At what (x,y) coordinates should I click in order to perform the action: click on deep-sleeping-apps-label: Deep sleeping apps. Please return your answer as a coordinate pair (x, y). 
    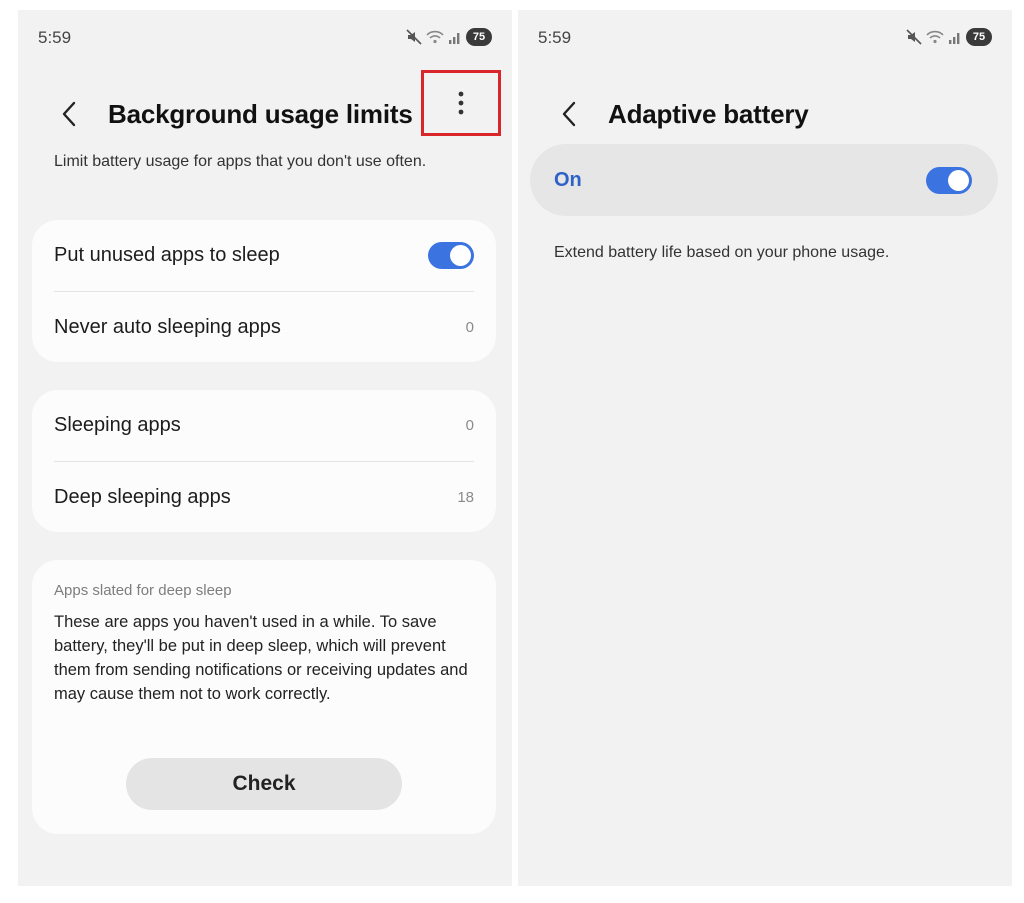
    Looking at the image, I should click on (142, 496).